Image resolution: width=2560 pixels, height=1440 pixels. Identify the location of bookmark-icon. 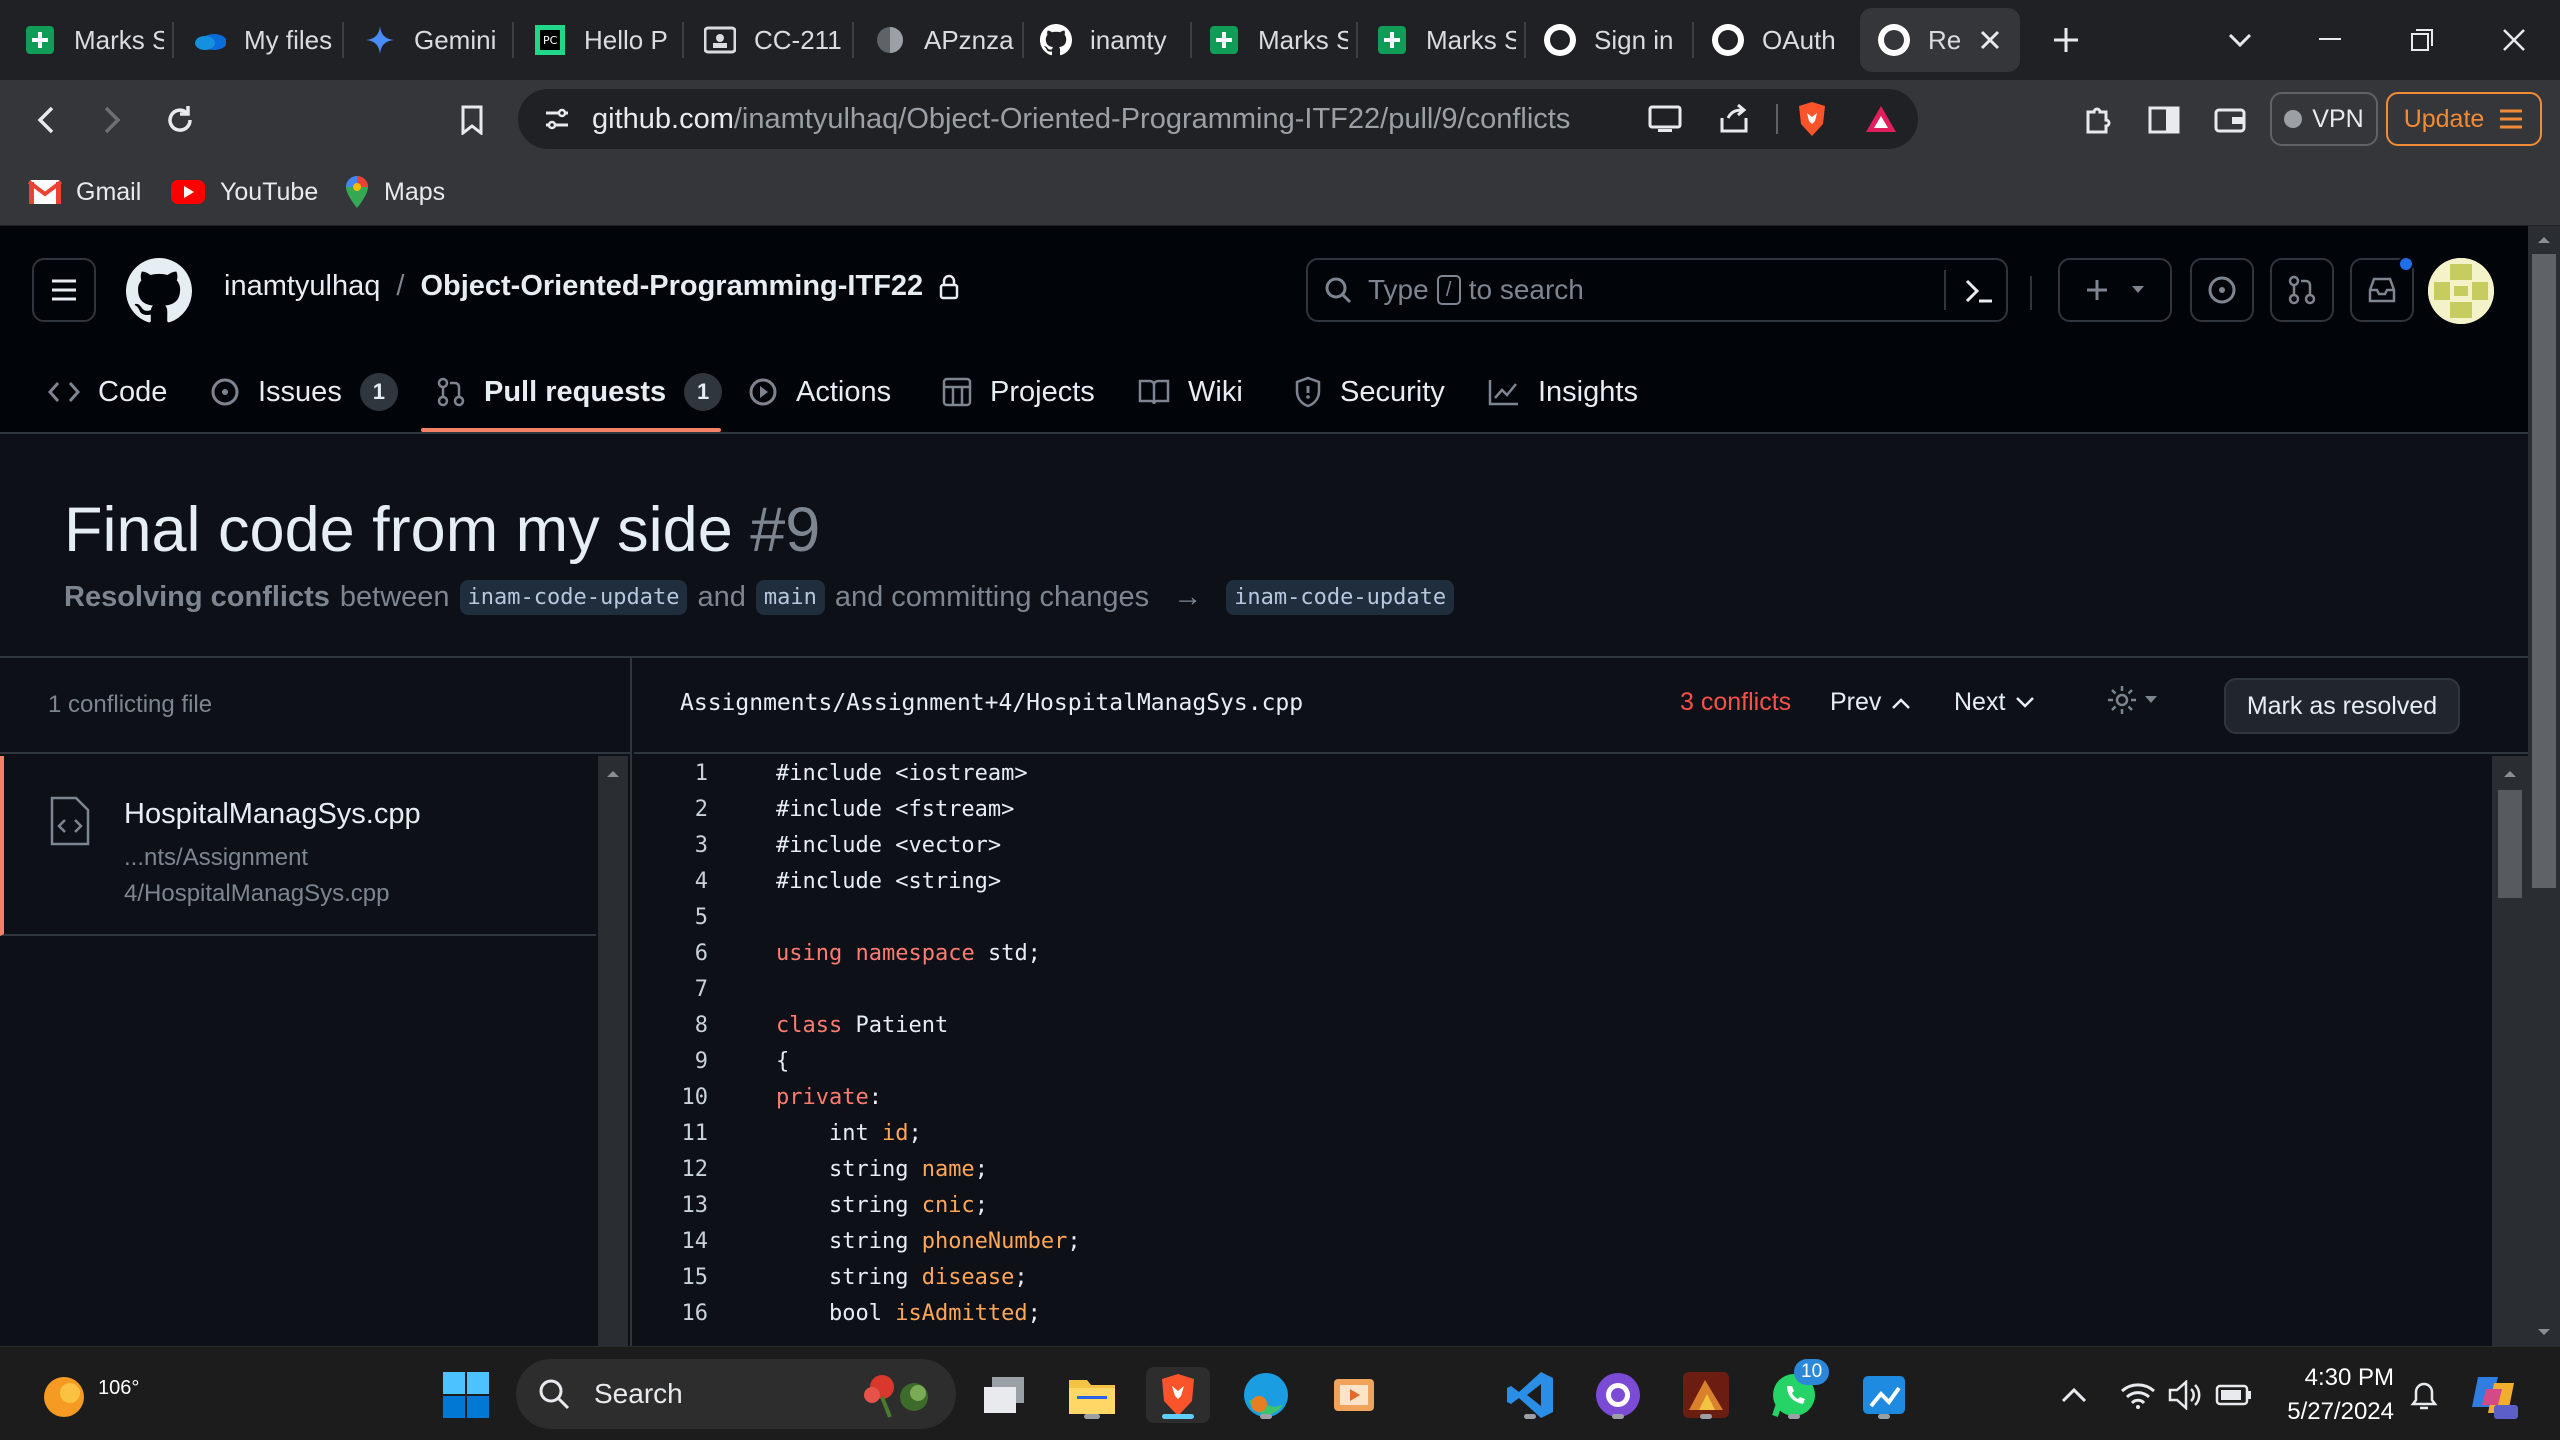
(472, 120).